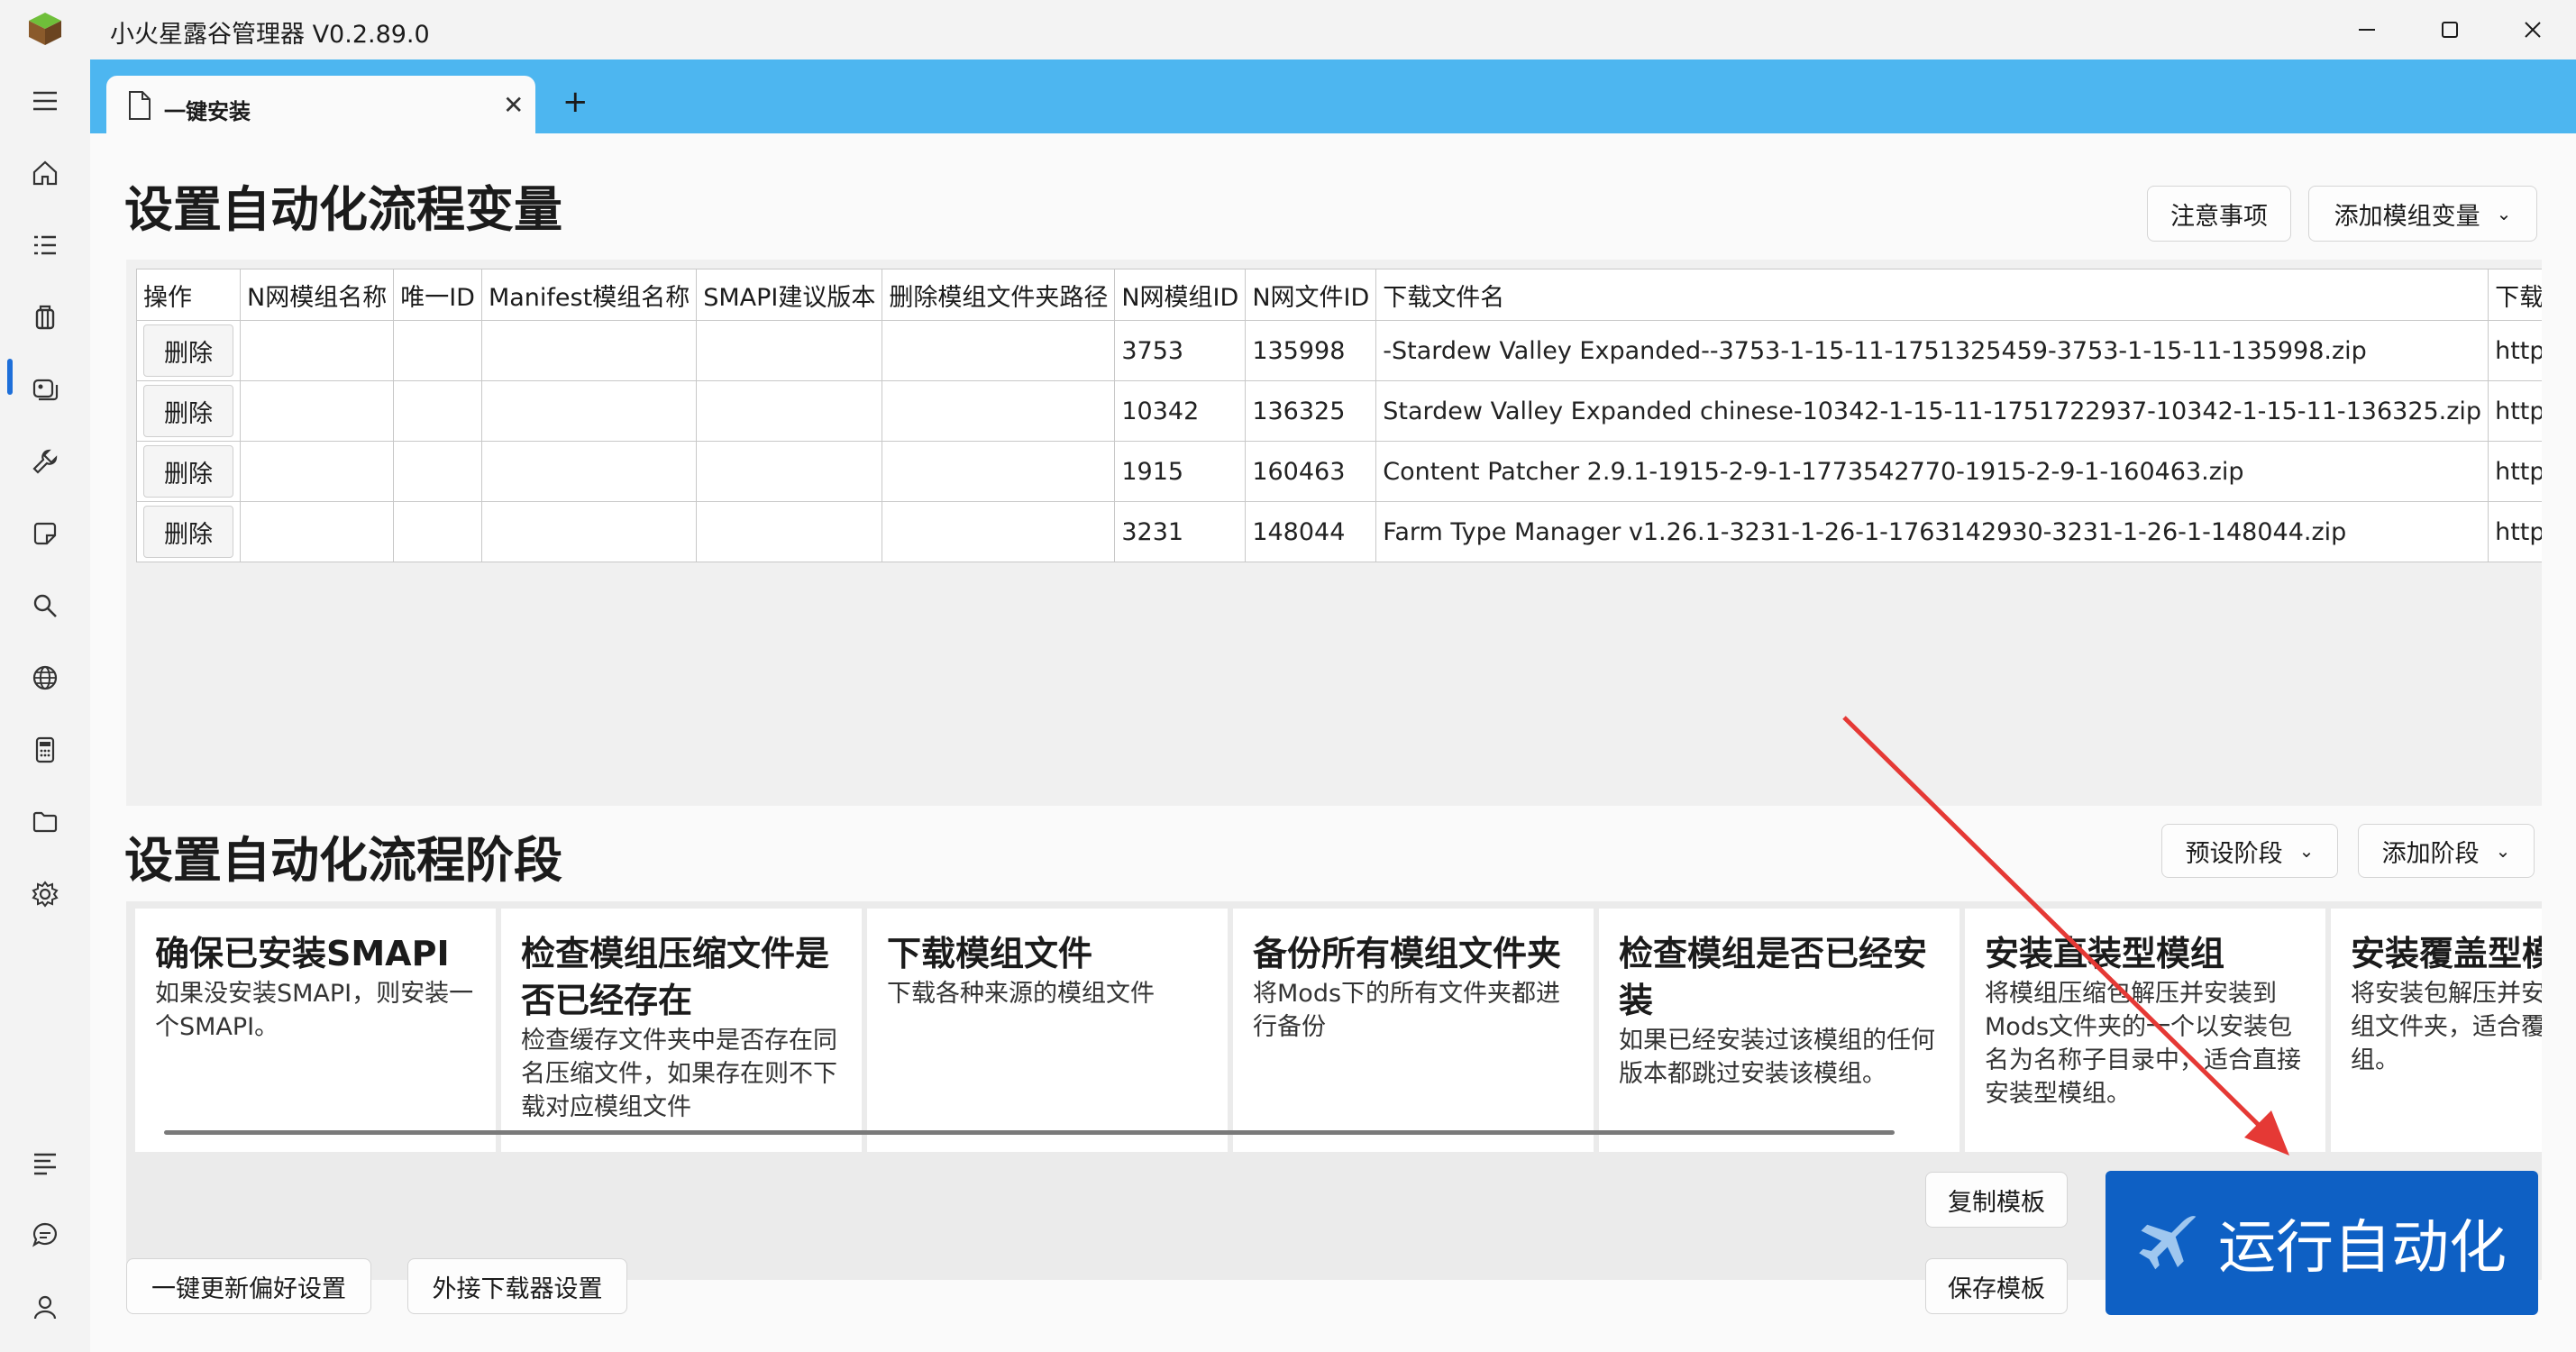 The image size is (2576, 1352). Describe the element at coordinates (249, 1286) in the screenshot. I see `update-preferences-button: 一键更新偏好设置` at that location.